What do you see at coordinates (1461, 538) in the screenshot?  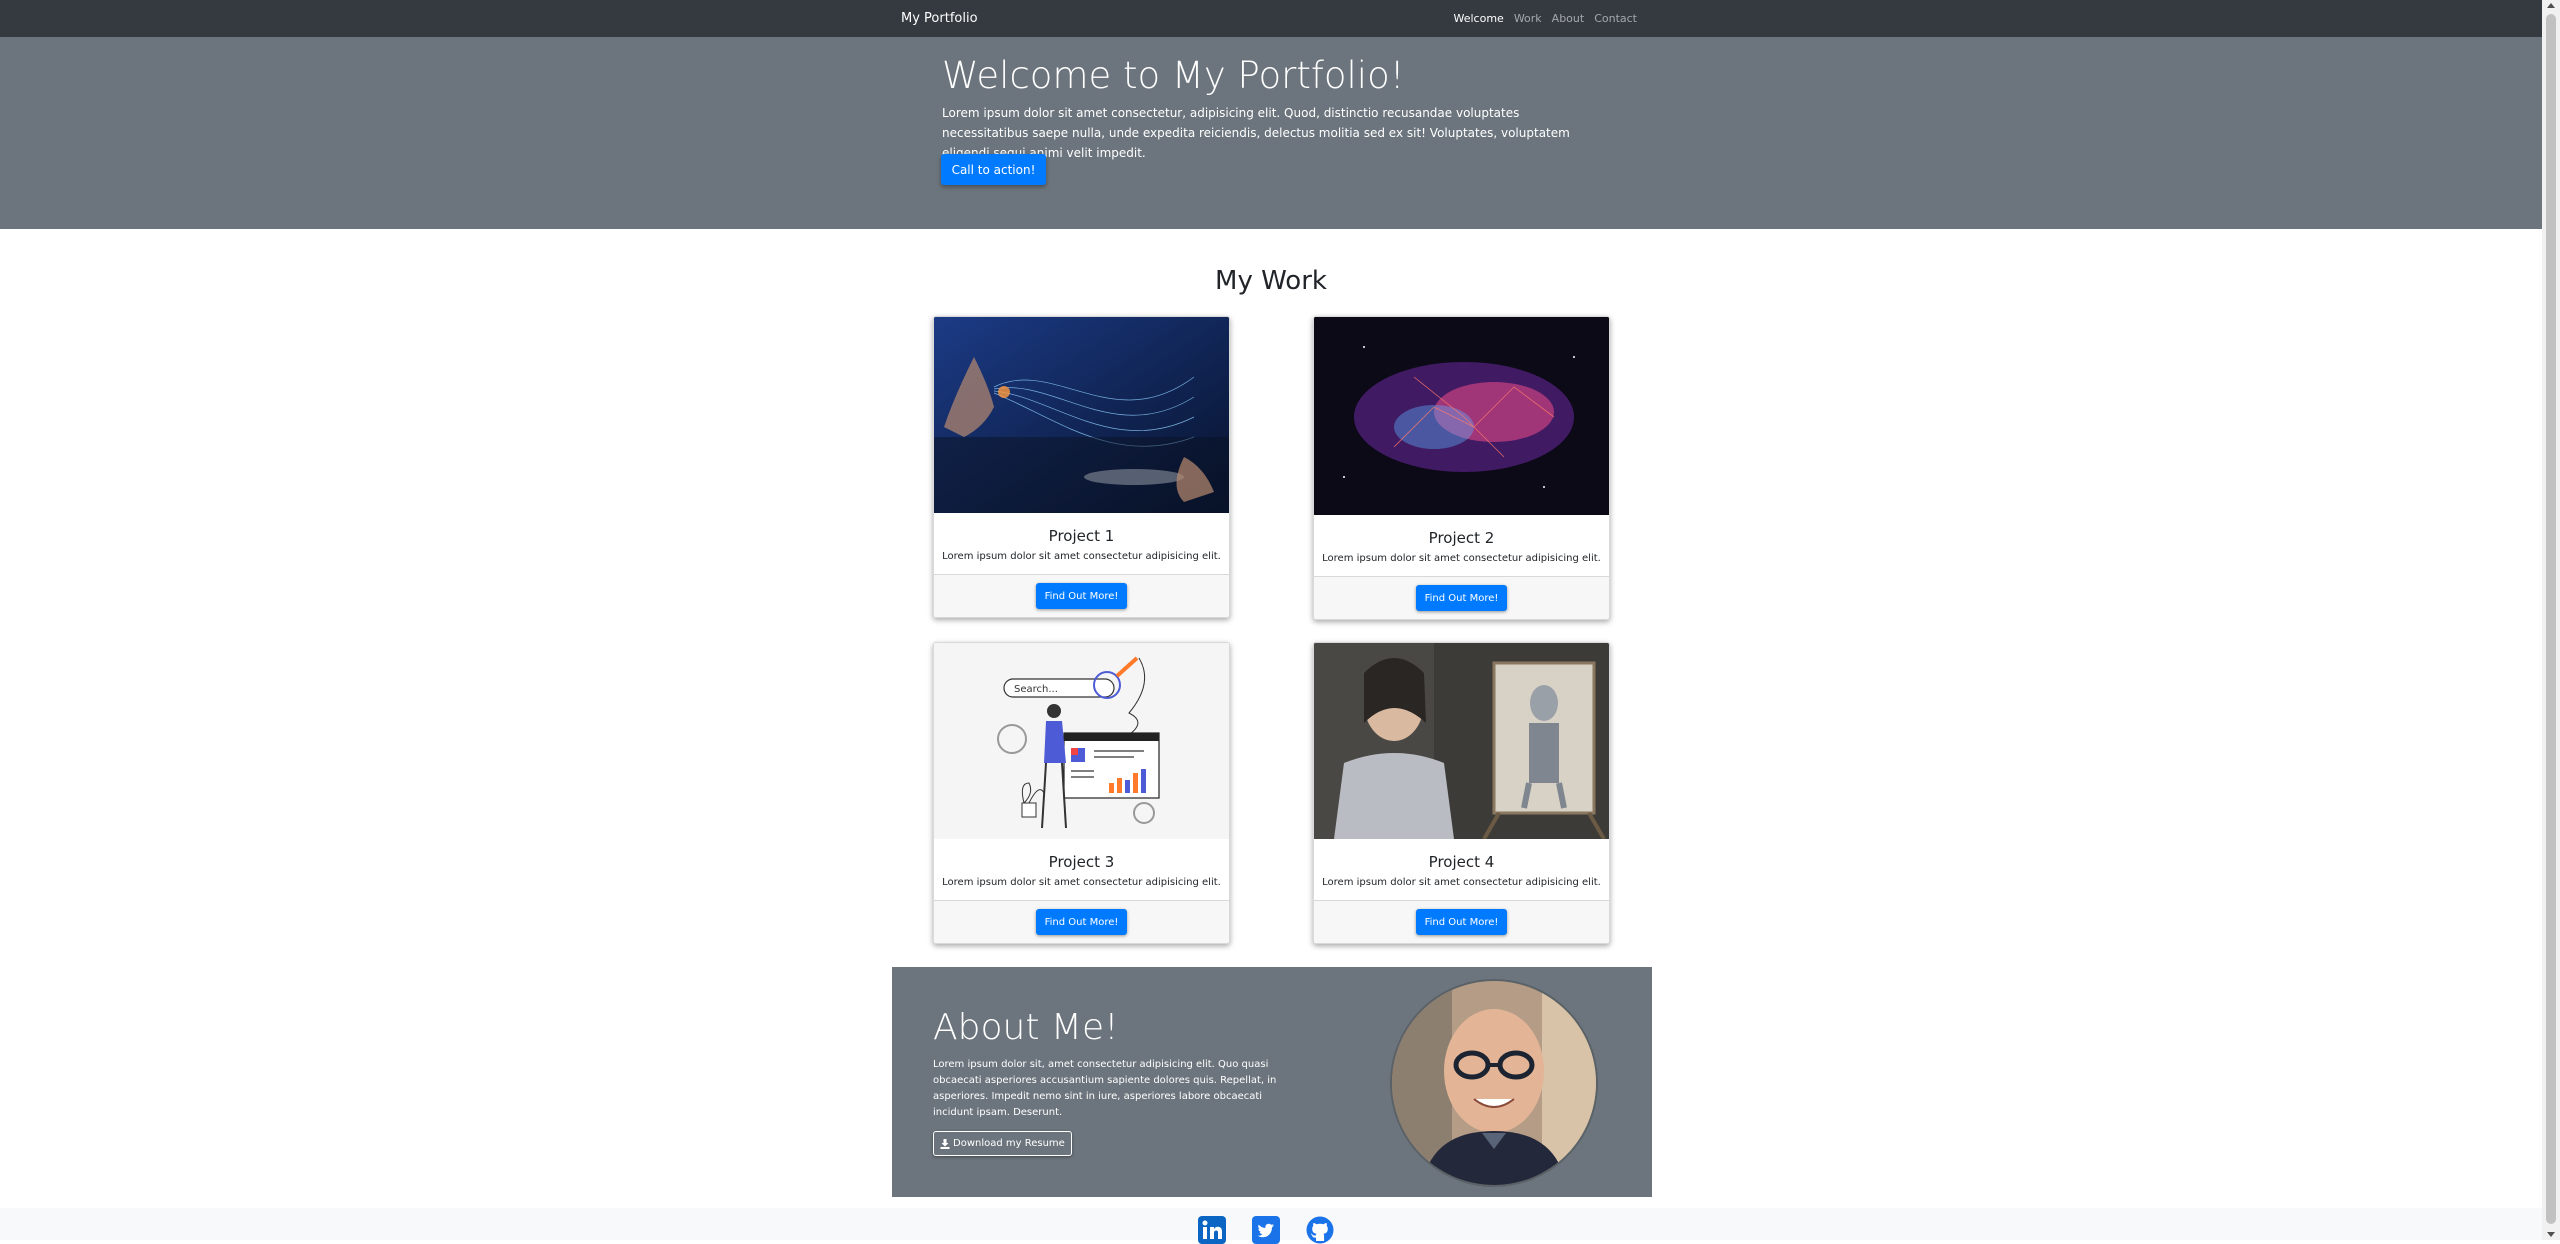 I see `project-2-title: Project 2` at bounding box center [1461, 538].